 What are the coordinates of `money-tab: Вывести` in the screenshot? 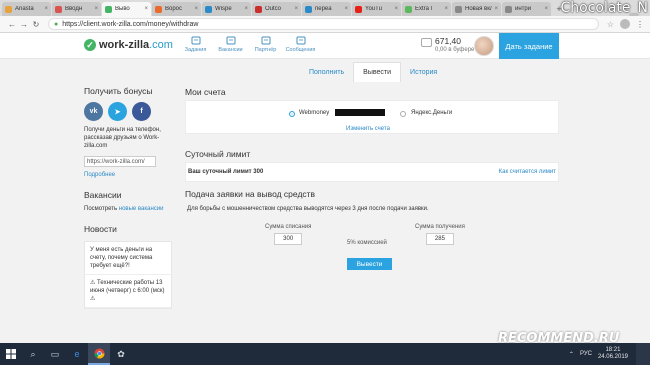 It's located at (377, 72).